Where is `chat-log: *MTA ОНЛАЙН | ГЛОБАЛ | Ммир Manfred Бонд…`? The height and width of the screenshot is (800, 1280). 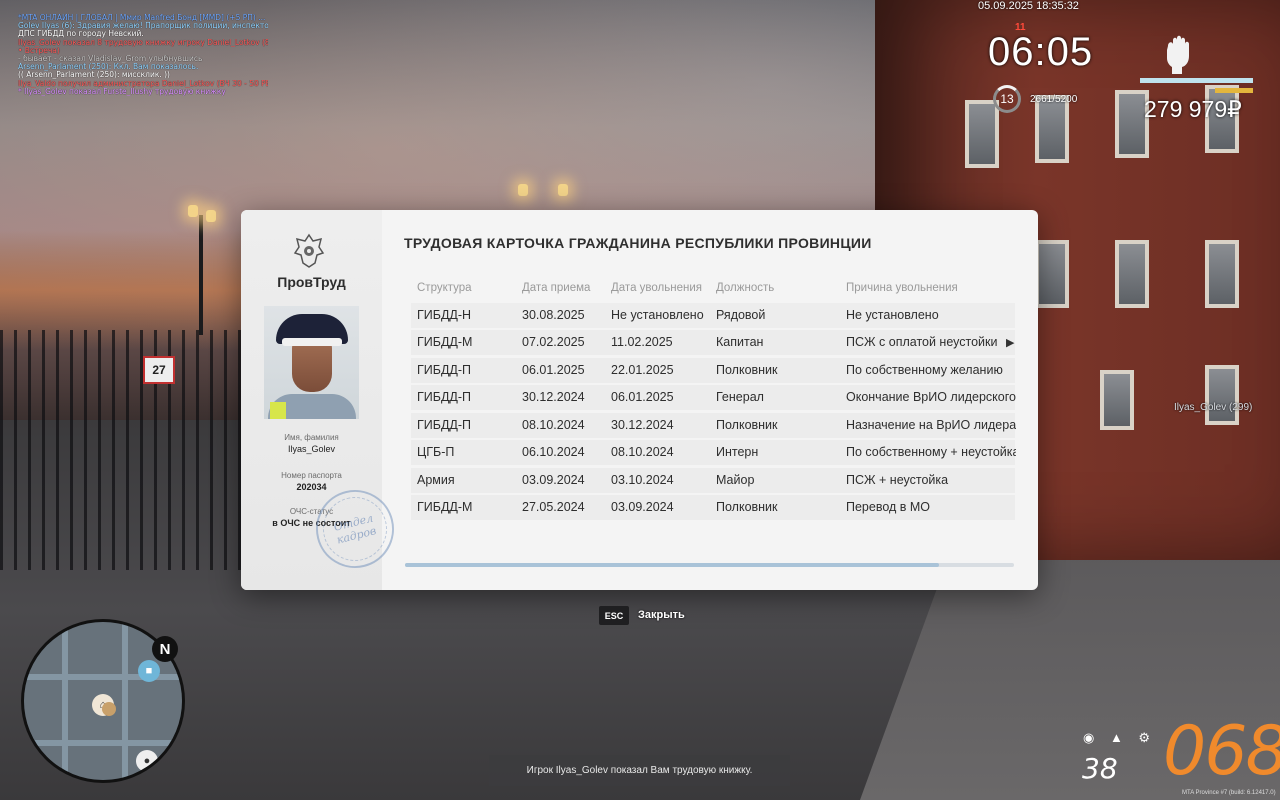 chat-log: *MTA ОНЛАЙН | ГЛОБАЛ | Ммир Manfred Бонд… is located at coordinates (143, 55).